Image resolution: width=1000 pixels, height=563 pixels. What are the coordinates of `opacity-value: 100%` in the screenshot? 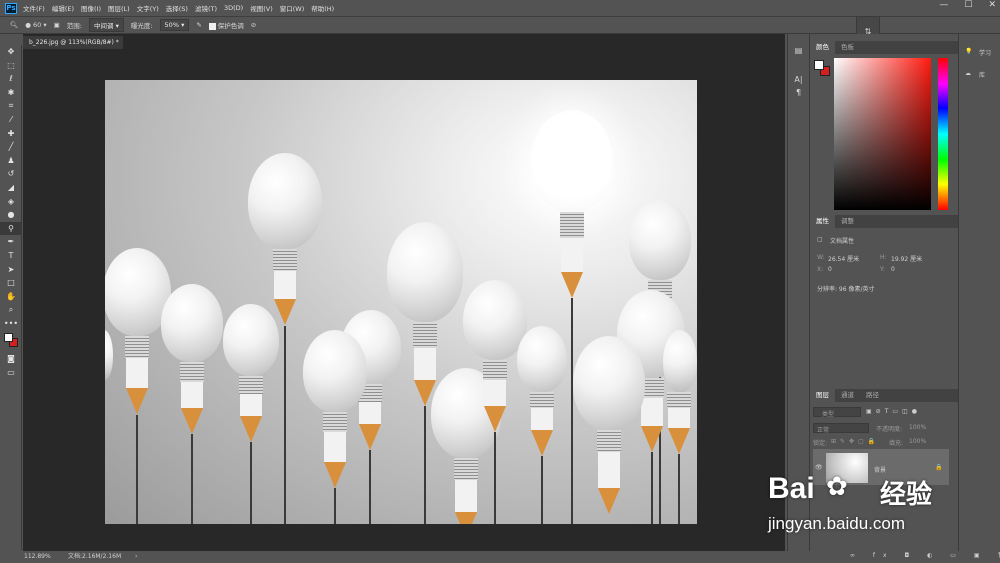 It's located at (917, 427).